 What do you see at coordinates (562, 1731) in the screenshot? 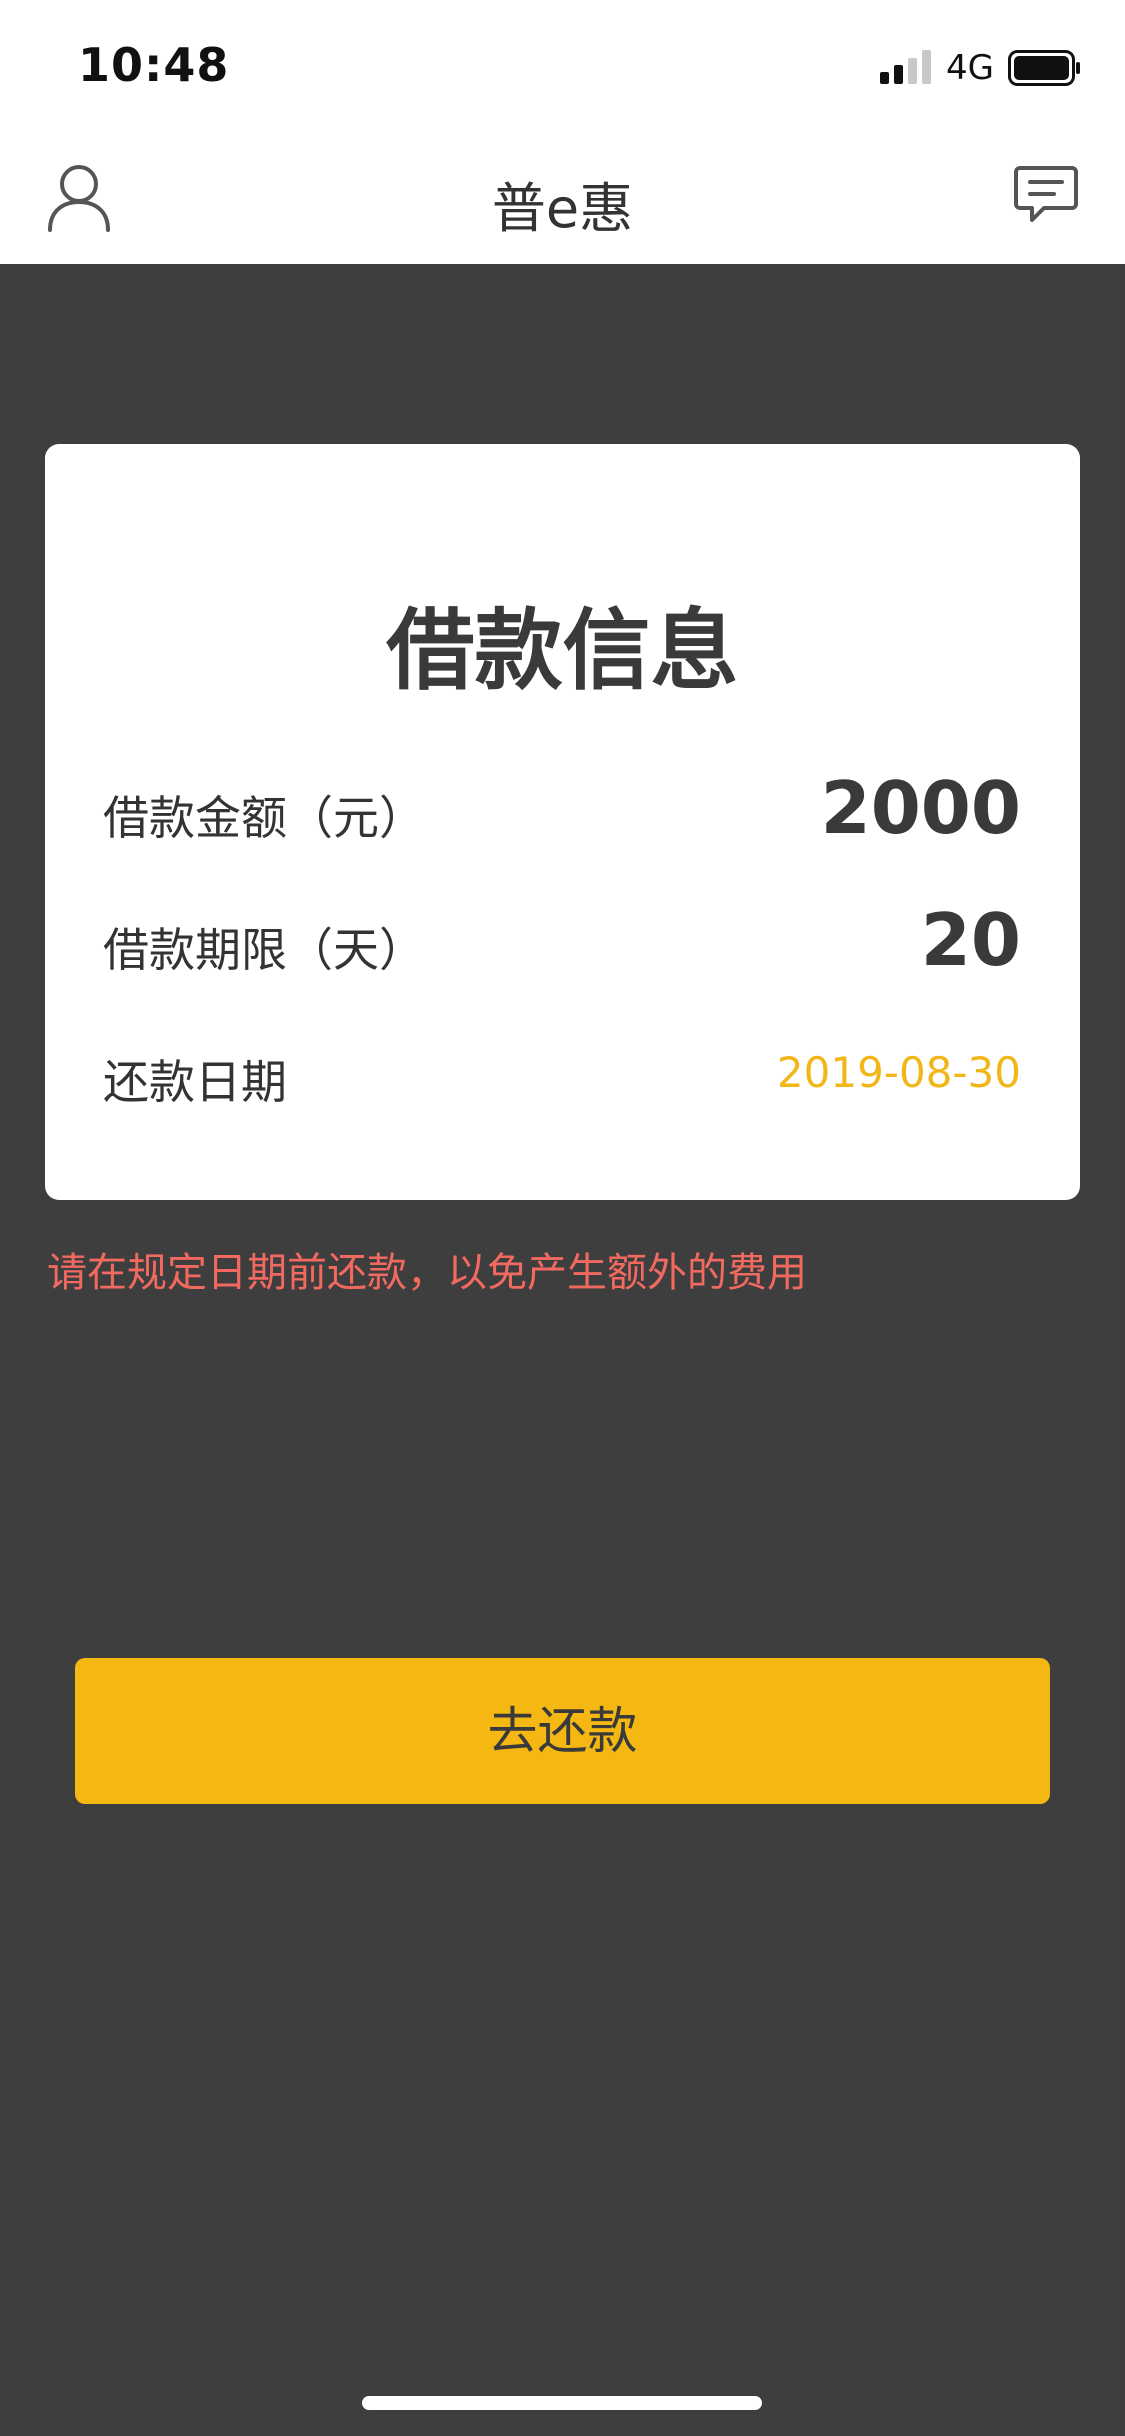
I see `repay-button: 去还款` at bounding box center [562, 1731].